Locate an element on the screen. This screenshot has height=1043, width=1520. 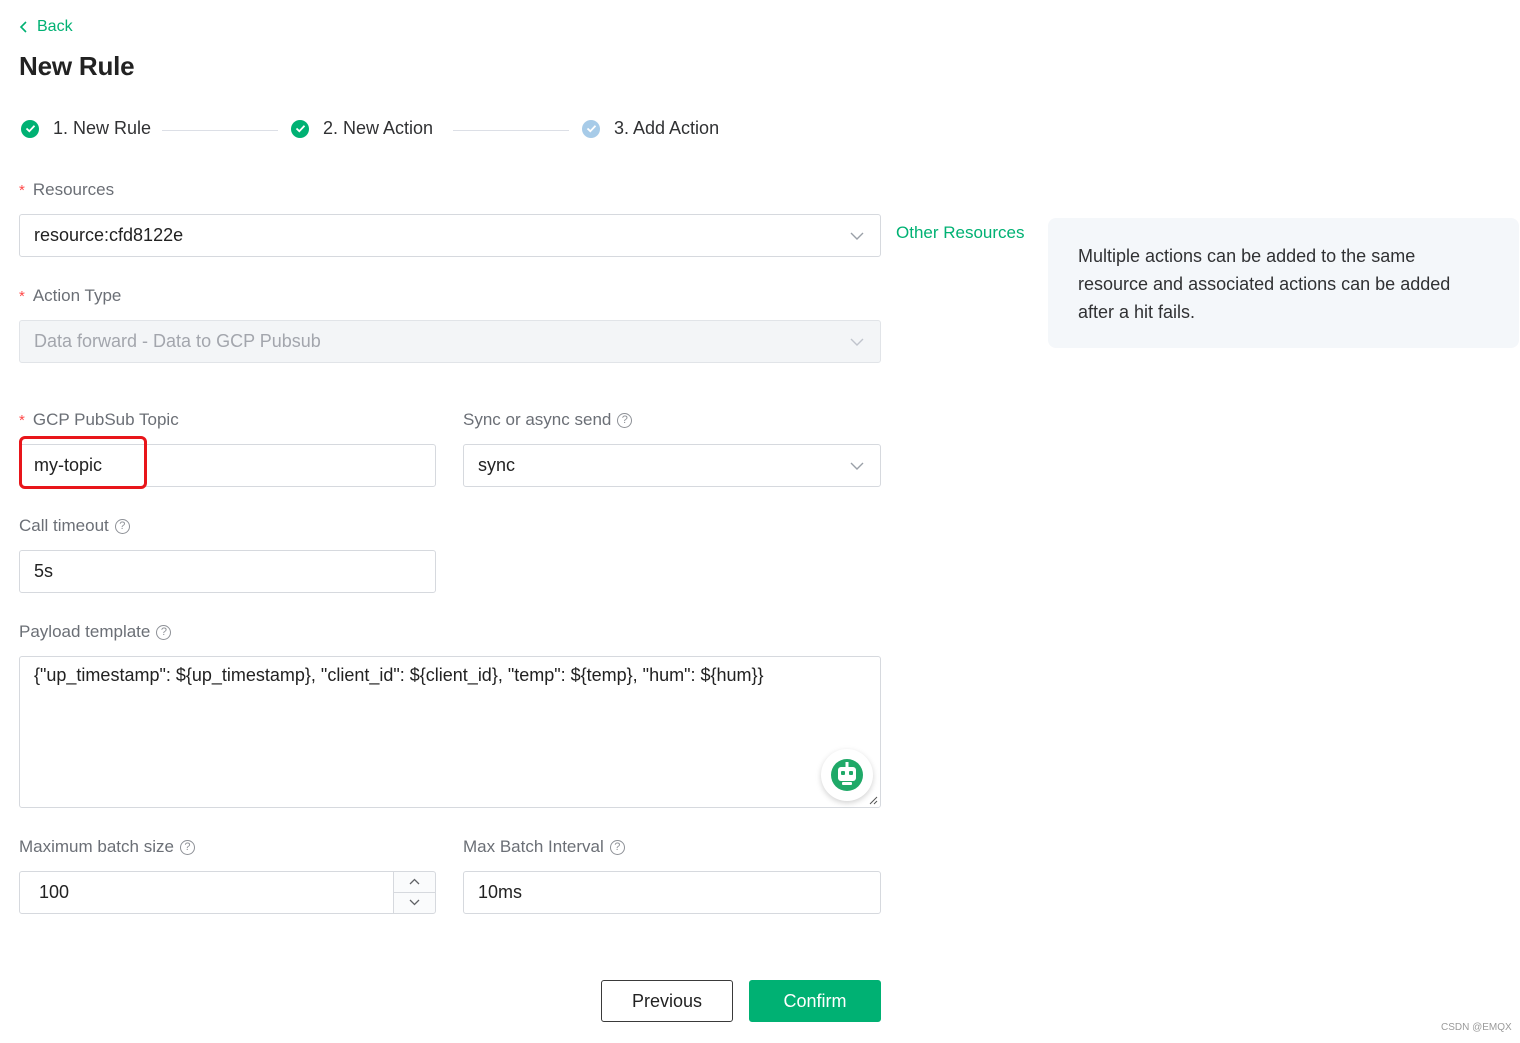
max-batch-interval-value: 10ms is located at coordinates (500, 892).